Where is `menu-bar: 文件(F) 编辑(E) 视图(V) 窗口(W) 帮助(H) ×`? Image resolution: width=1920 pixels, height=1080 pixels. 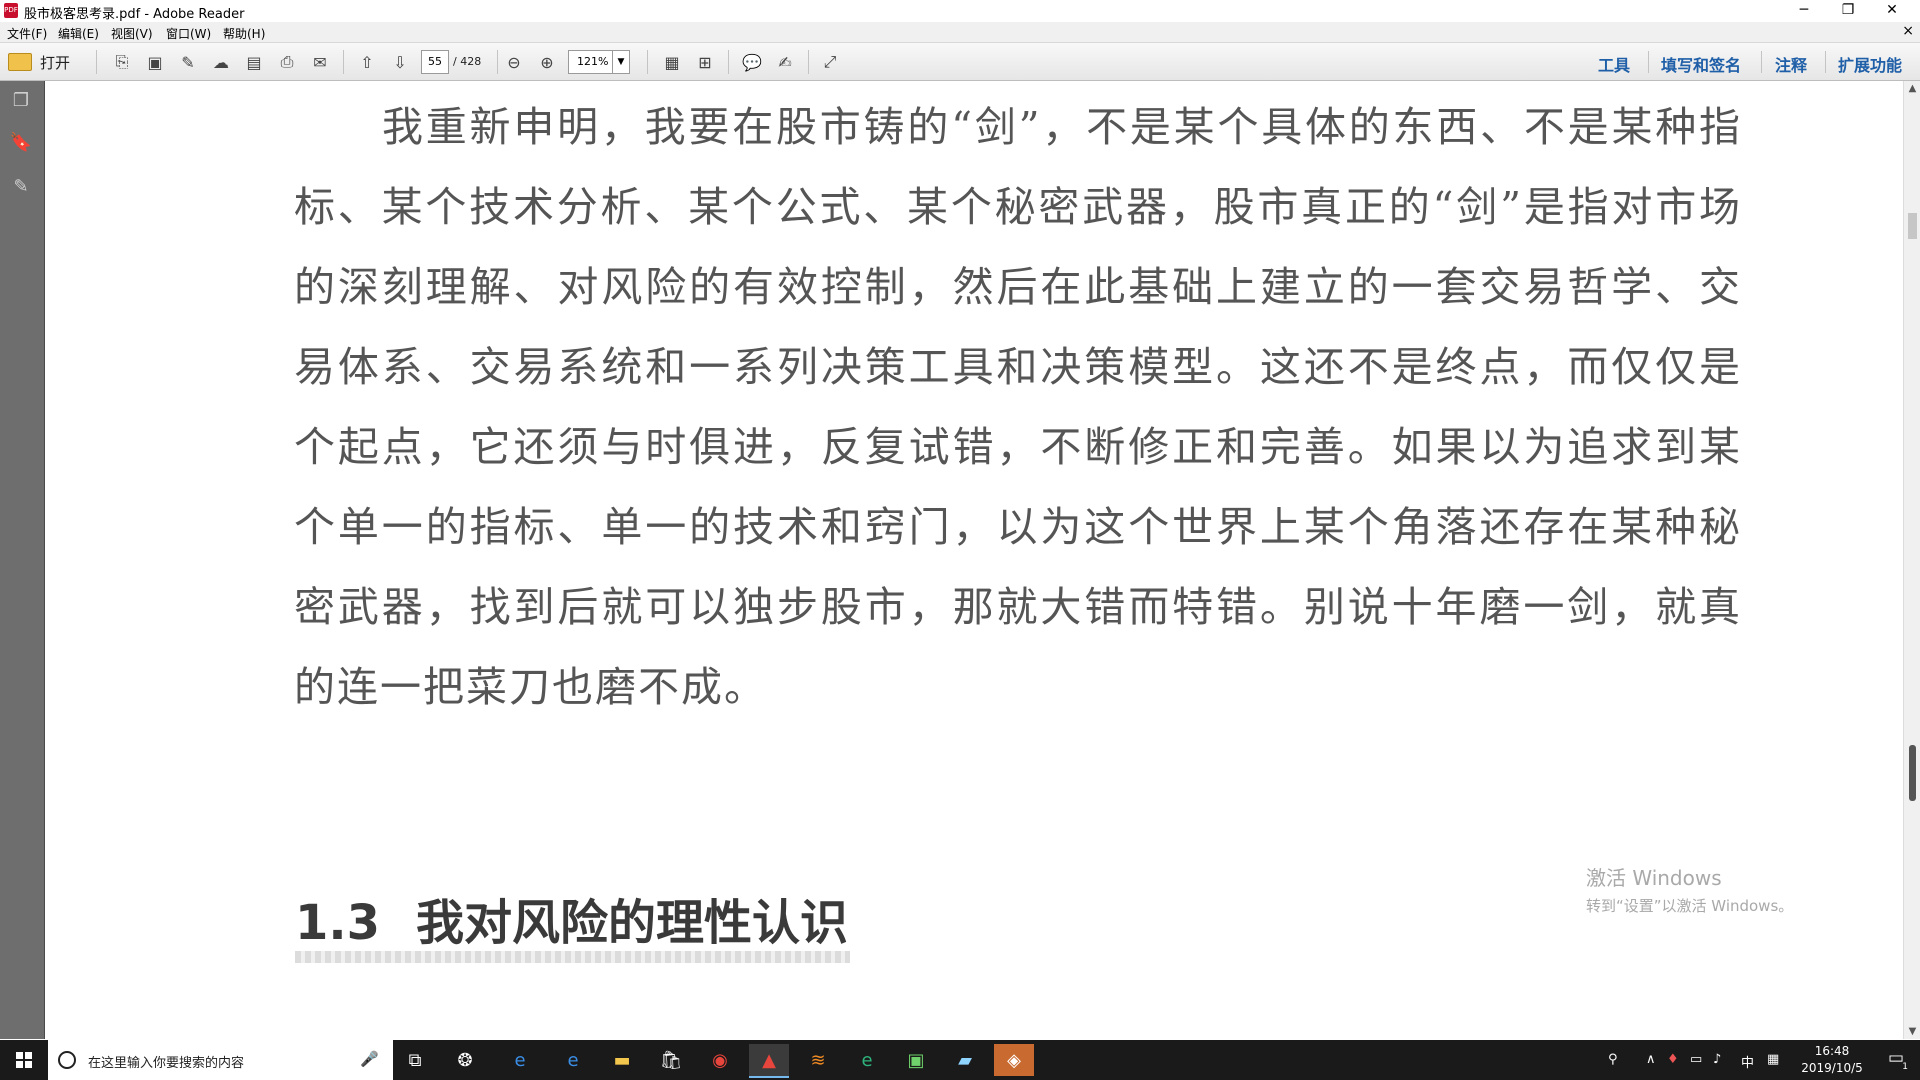 menu-bar: 文件(F) 编辑(E) 视图(V) 窗口(W) 帮助(H) × is located at coordinates (960, 32).